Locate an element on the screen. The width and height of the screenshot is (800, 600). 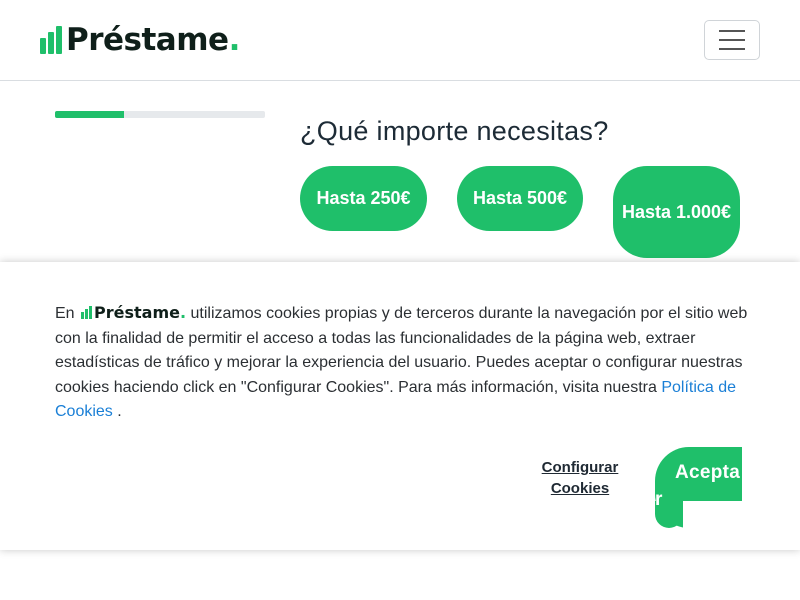
accept-label: Acepta is located at coordinates (708, 472).